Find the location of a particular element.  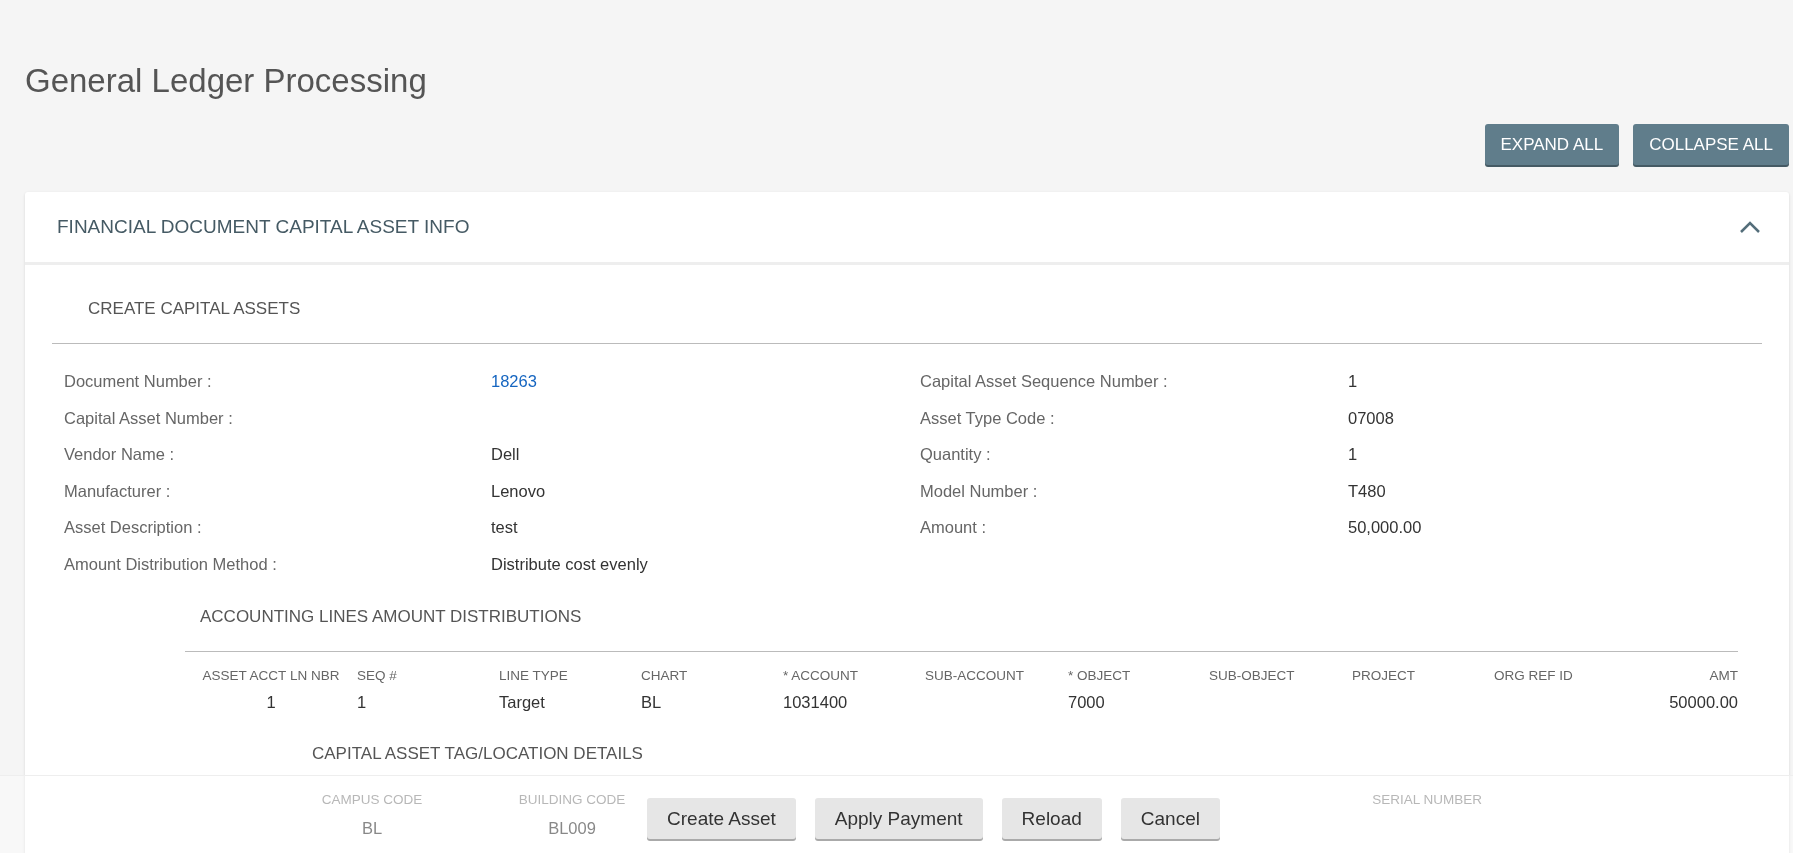

footer-button: Apply Payment is located at coordinates (898, 818).